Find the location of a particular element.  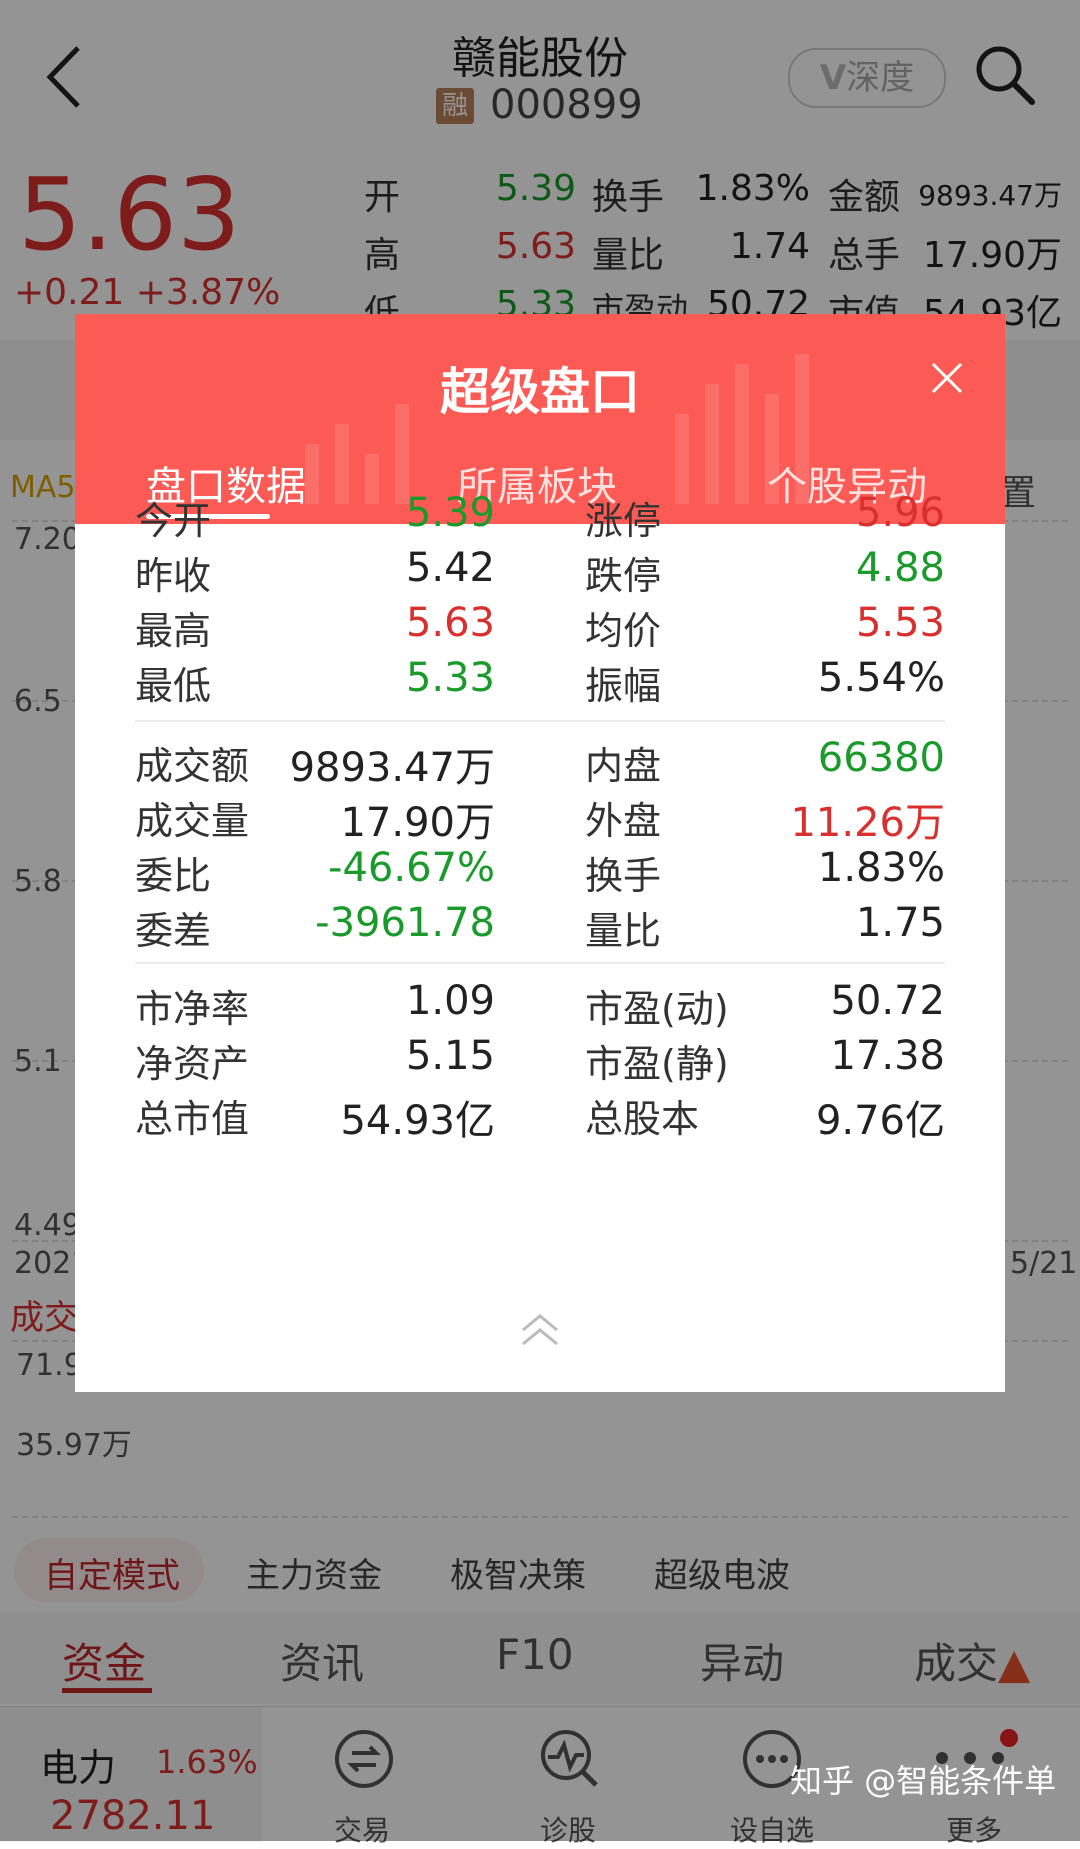

data-row-value: 5.63 is located at coordinates (450, 623).